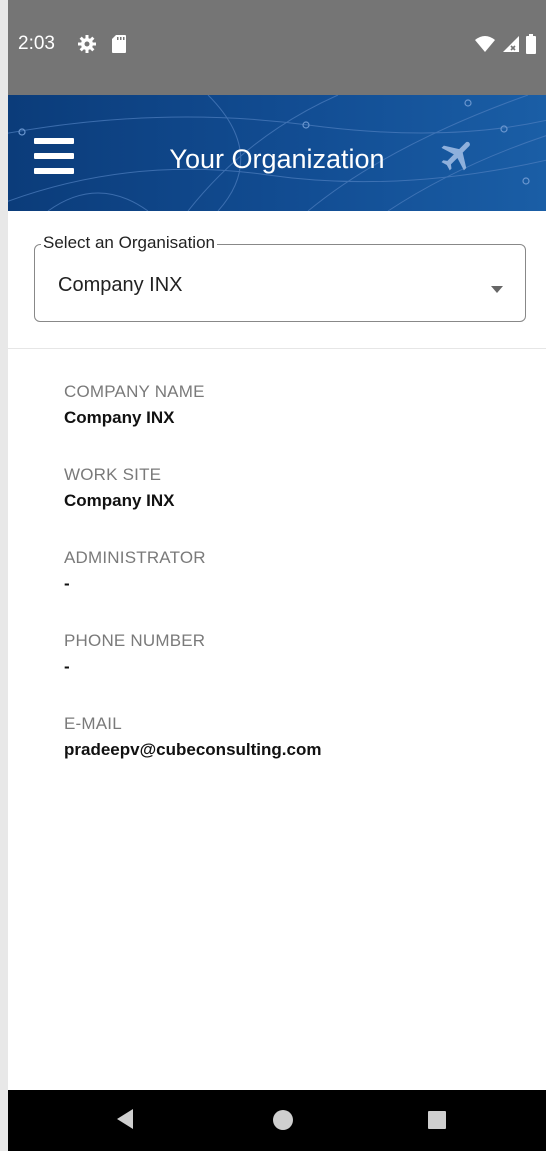  What do you see at coordinates (294, 506) in the screenshot?
I see `work-site-field: WORK SITE Company INX` at bounding box center [294, 506].